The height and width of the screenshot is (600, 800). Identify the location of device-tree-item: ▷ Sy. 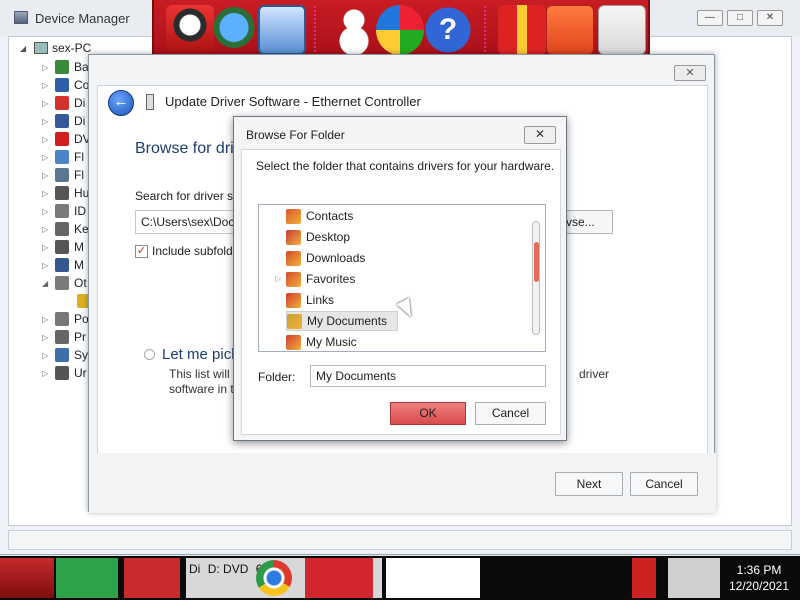
(65, 355).